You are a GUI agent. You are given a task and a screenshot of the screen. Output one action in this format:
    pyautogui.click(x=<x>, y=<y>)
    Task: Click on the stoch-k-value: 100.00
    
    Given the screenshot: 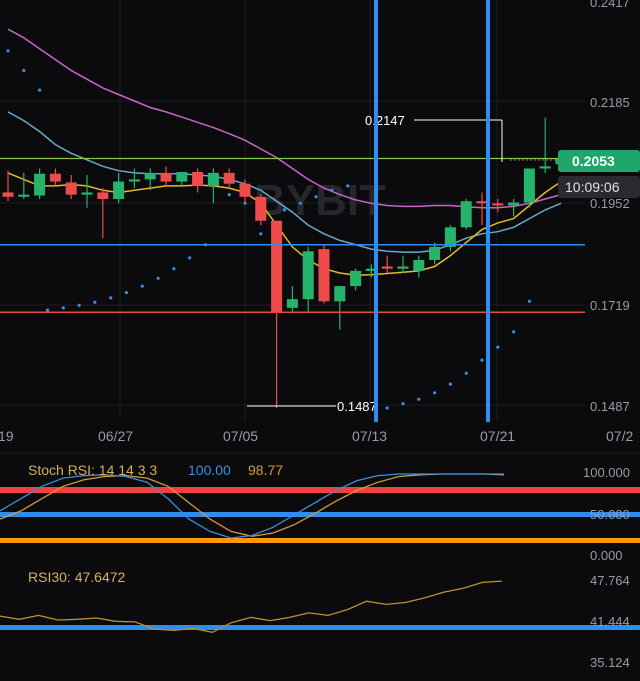 What is the action you would take?
    pyautogui.click(x=209, y=470)
    